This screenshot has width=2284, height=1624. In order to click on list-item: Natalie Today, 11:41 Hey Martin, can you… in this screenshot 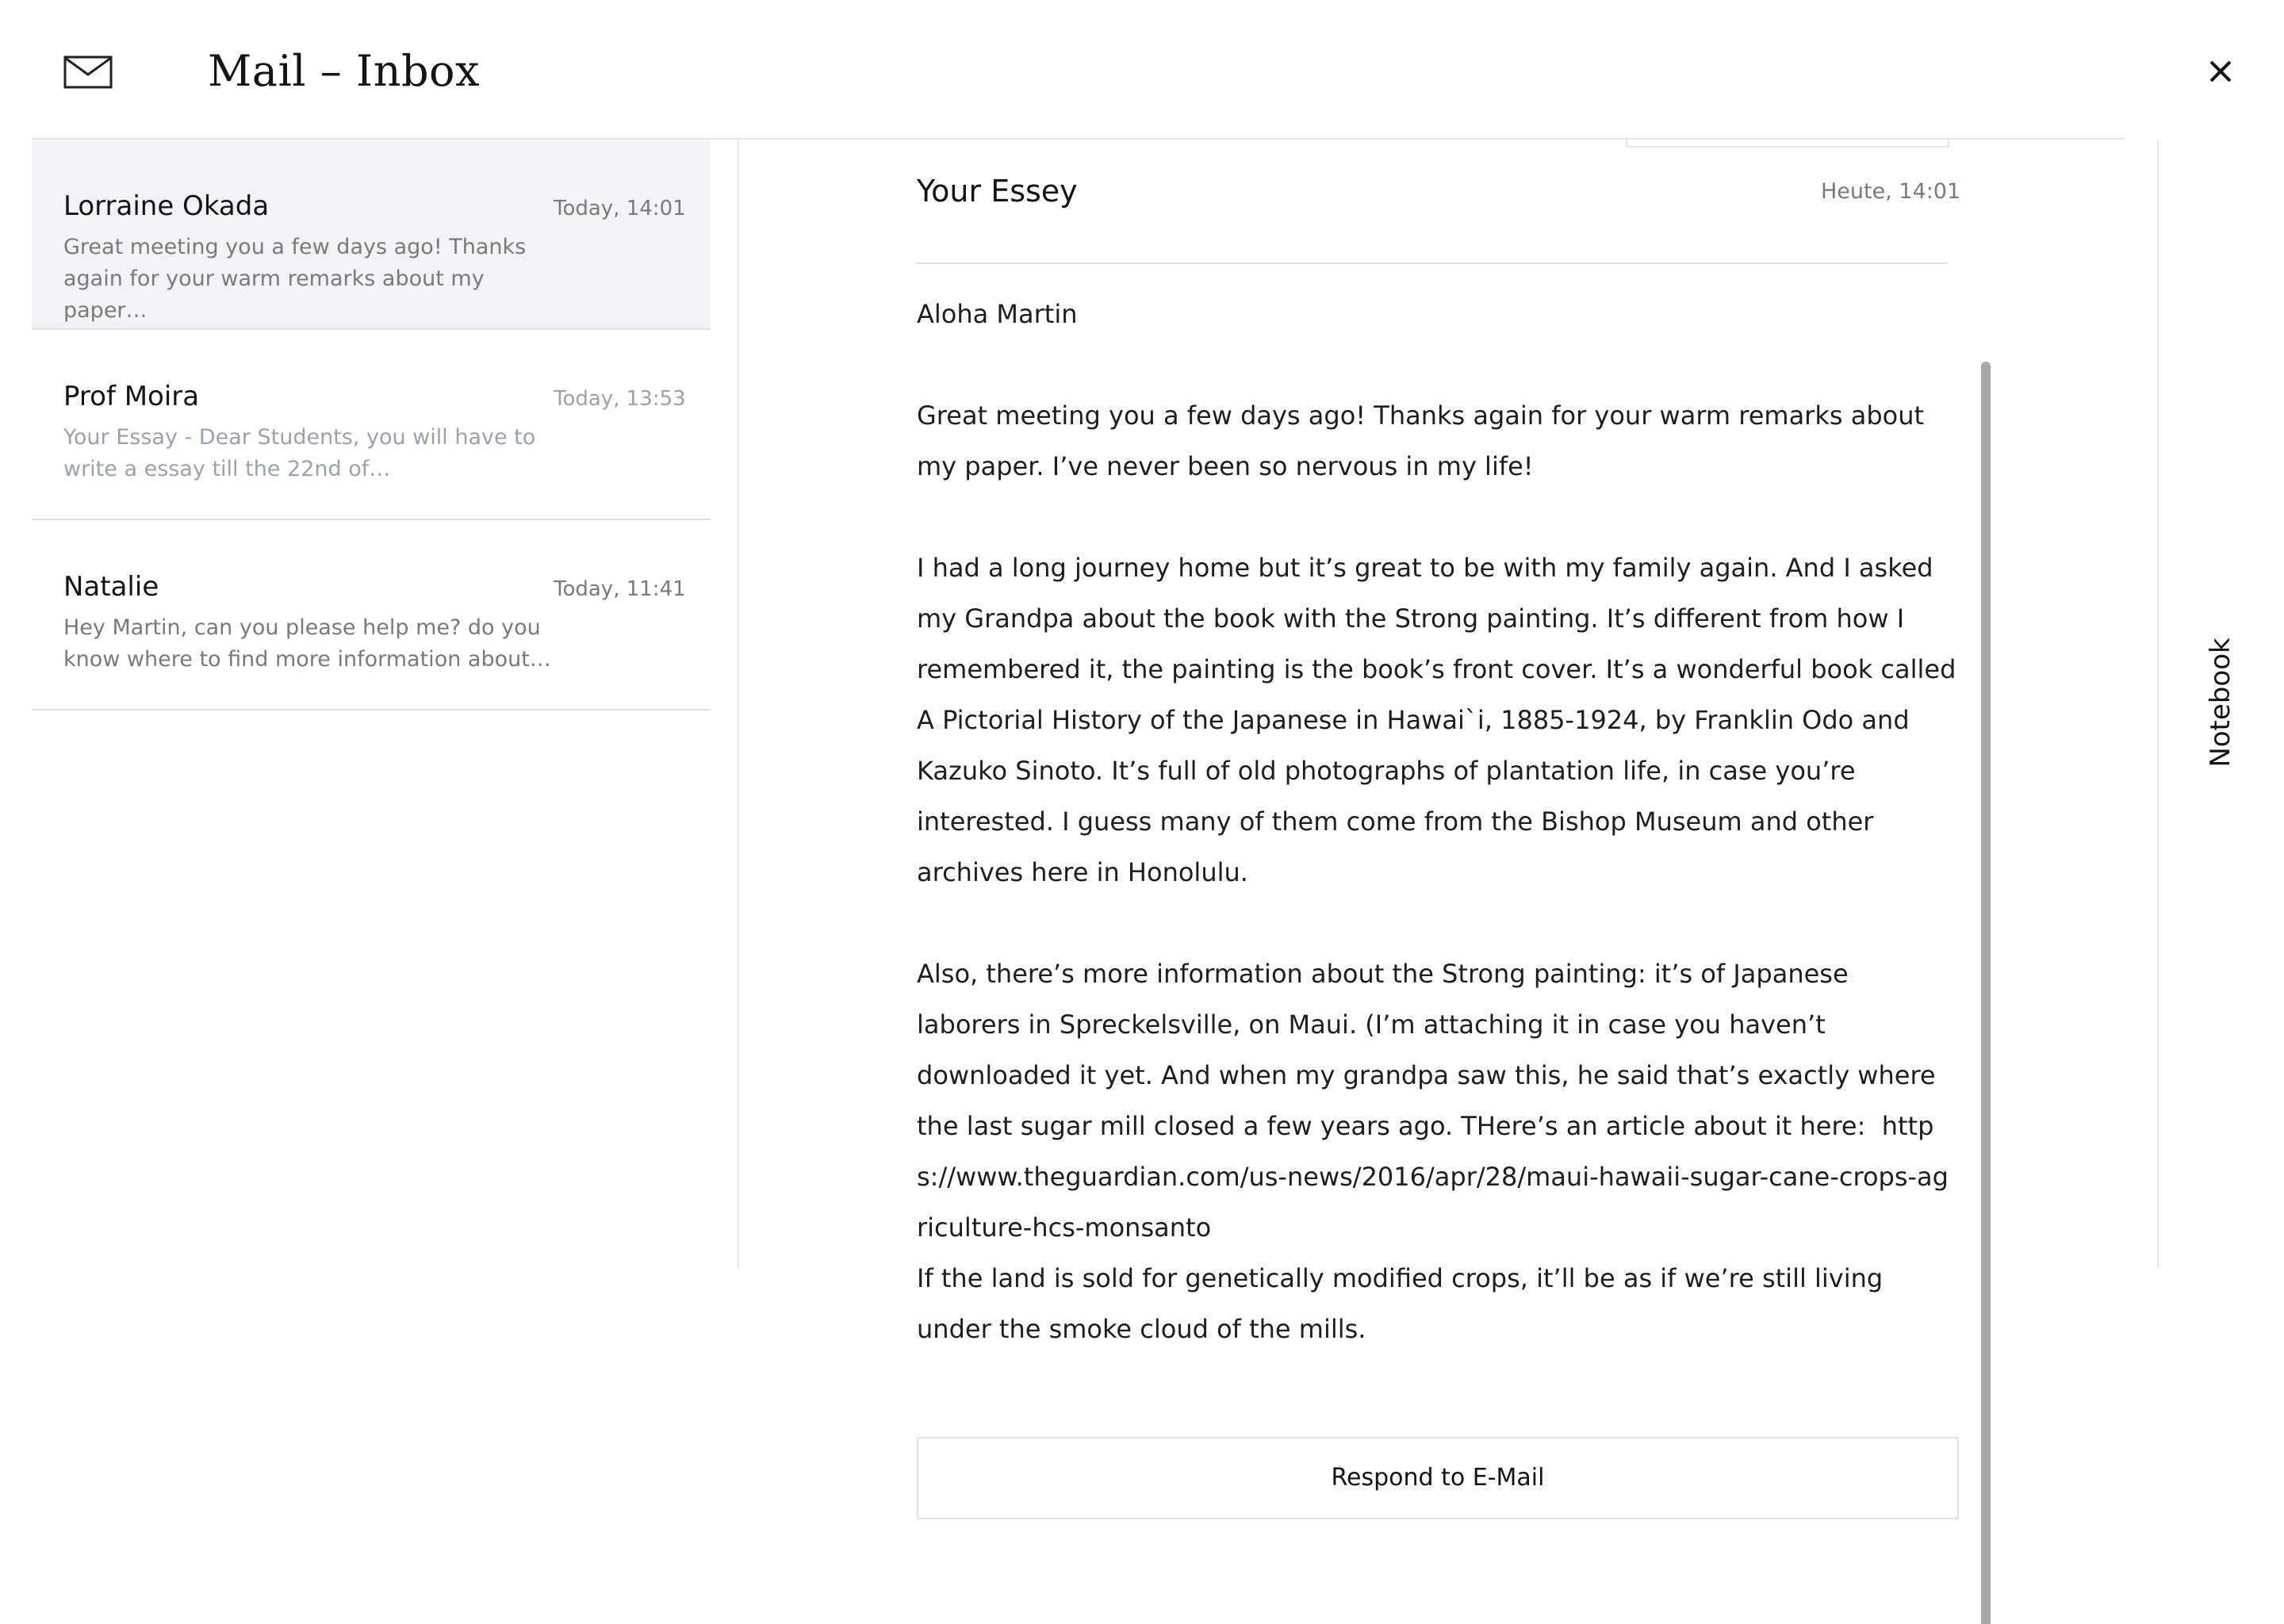, I will do `click(371, 615)`.